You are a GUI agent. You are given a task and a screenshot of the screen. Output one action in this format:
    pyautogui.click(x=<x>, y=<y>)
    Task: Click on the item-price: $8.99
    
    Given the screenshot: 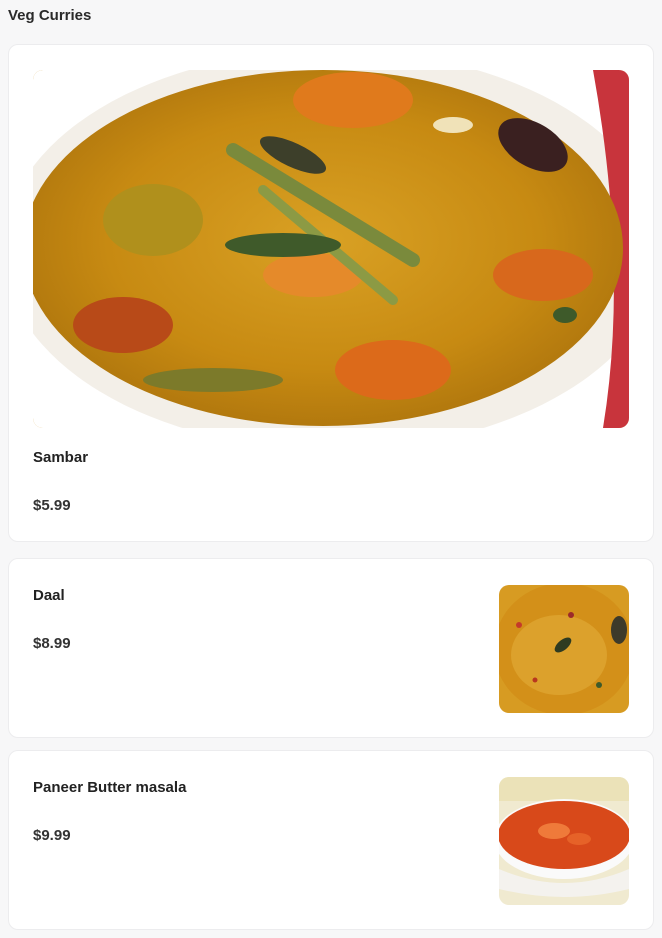 What is the action you would take?
    pyautogui.click(x=52, y=643)
    